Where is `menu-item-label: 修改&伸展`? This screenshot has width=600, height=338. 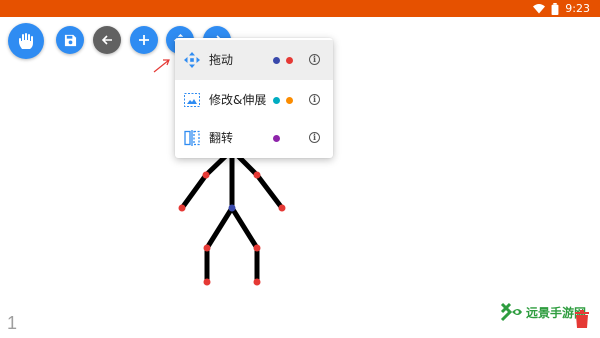 menu-item-label: 修改&伸展 is located at coordinates (238, 100).